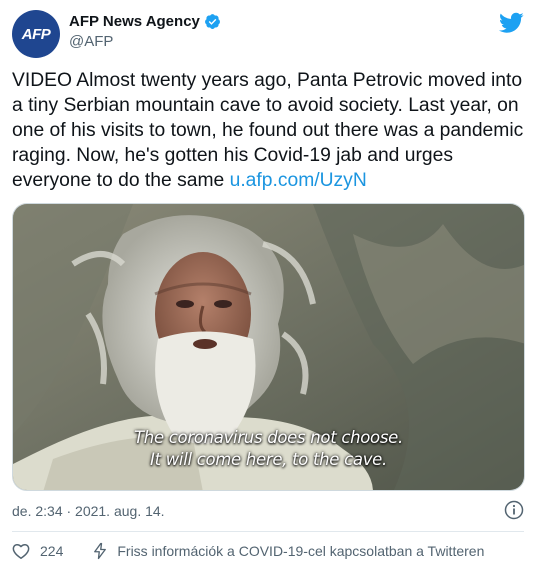  I want to click on tweet-timestamp: de. 2:34 · 2021. aug. 14., so click(88, 511).